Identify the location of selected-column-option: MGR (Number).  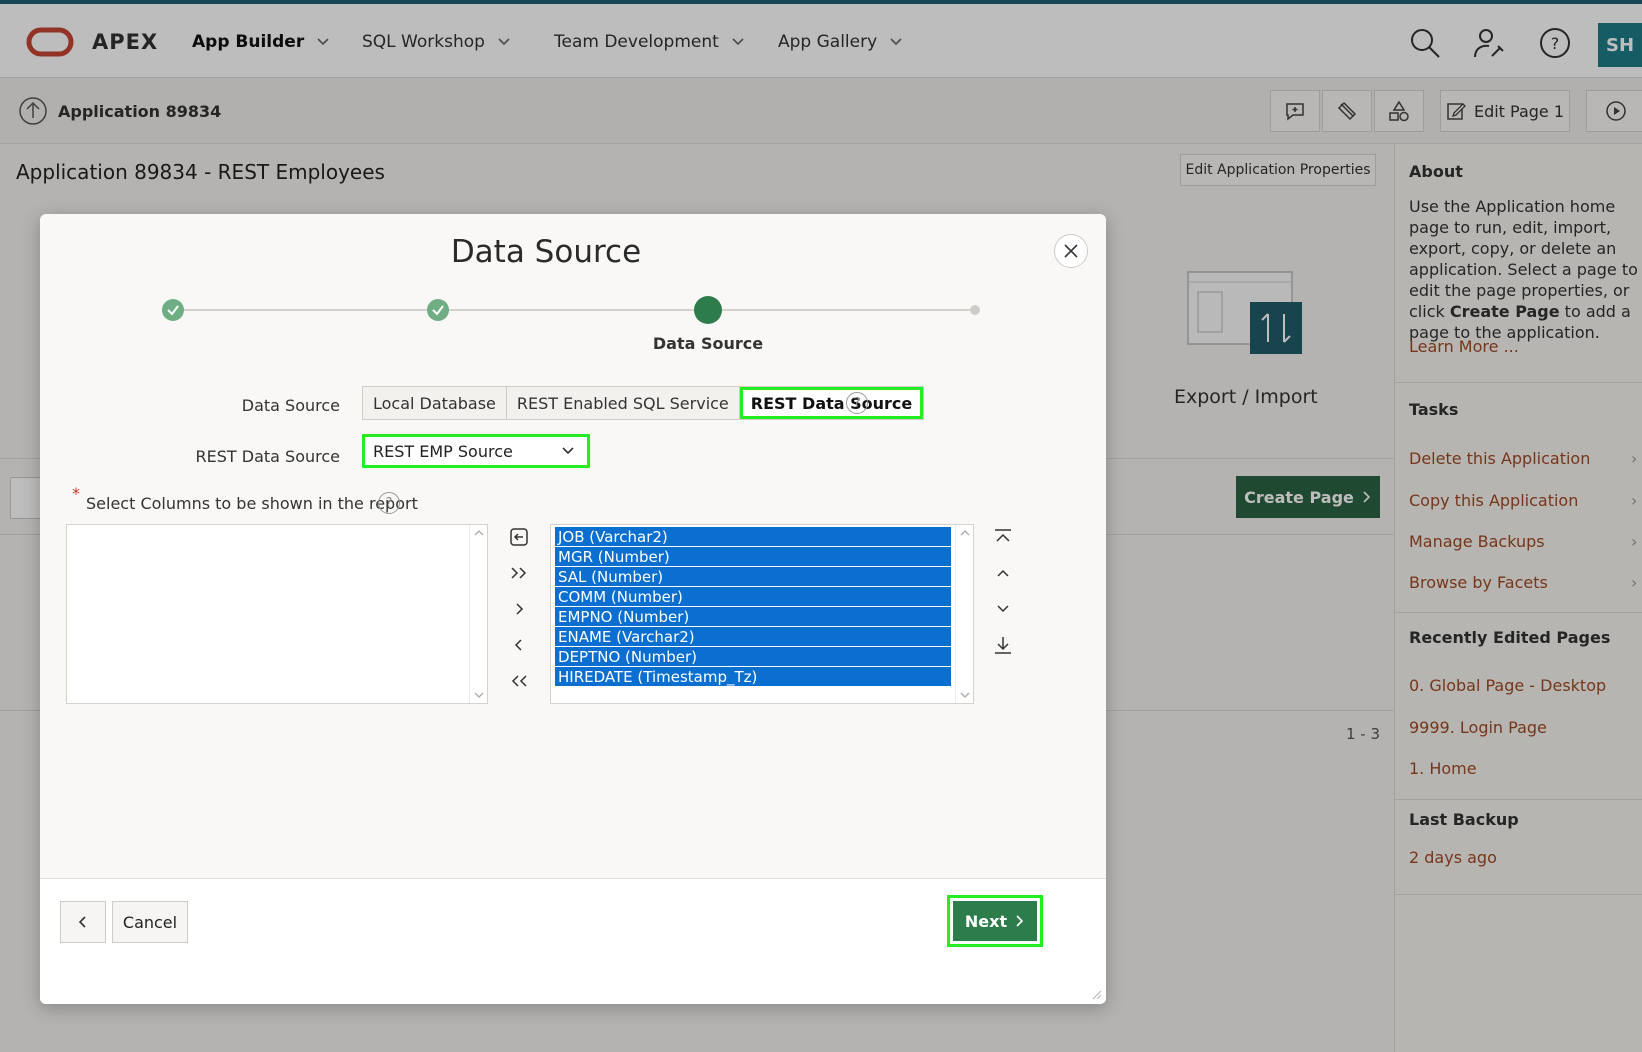
(753, 557).